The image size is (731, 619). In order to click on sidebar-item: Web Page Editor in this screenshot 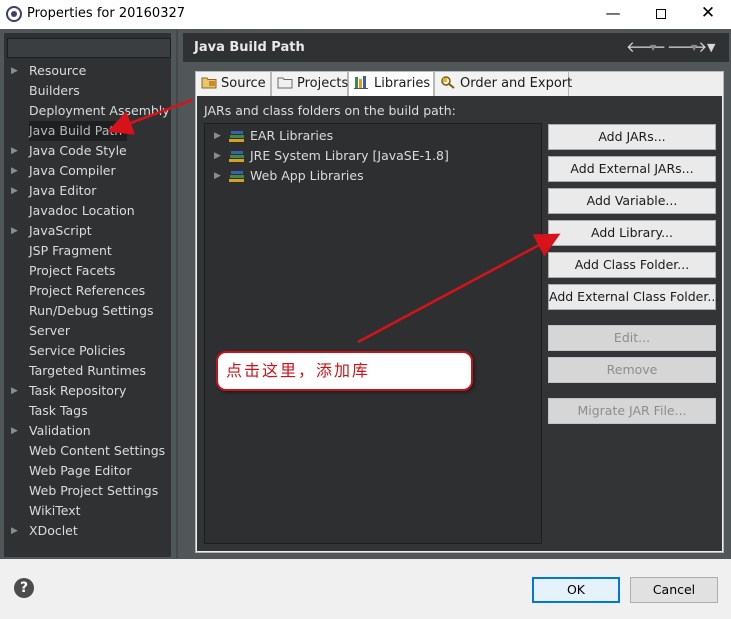, I will do `click(87, 471)`.